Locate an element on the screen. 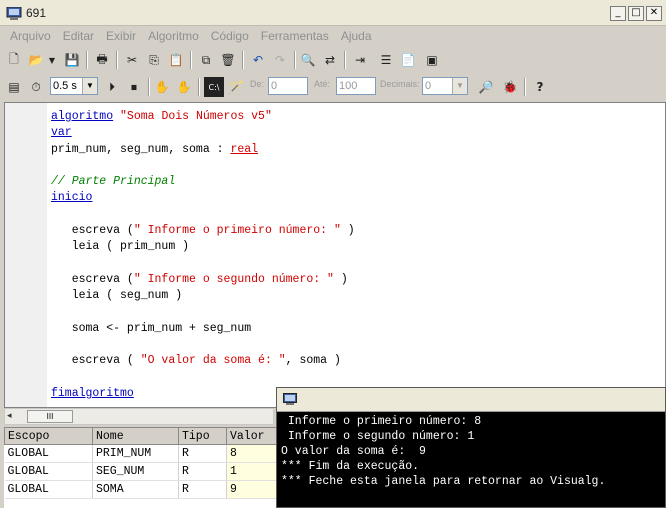 The image size is (666, 508). menu-algoritmo: Algoritmo is located at coordinates (173, 36).